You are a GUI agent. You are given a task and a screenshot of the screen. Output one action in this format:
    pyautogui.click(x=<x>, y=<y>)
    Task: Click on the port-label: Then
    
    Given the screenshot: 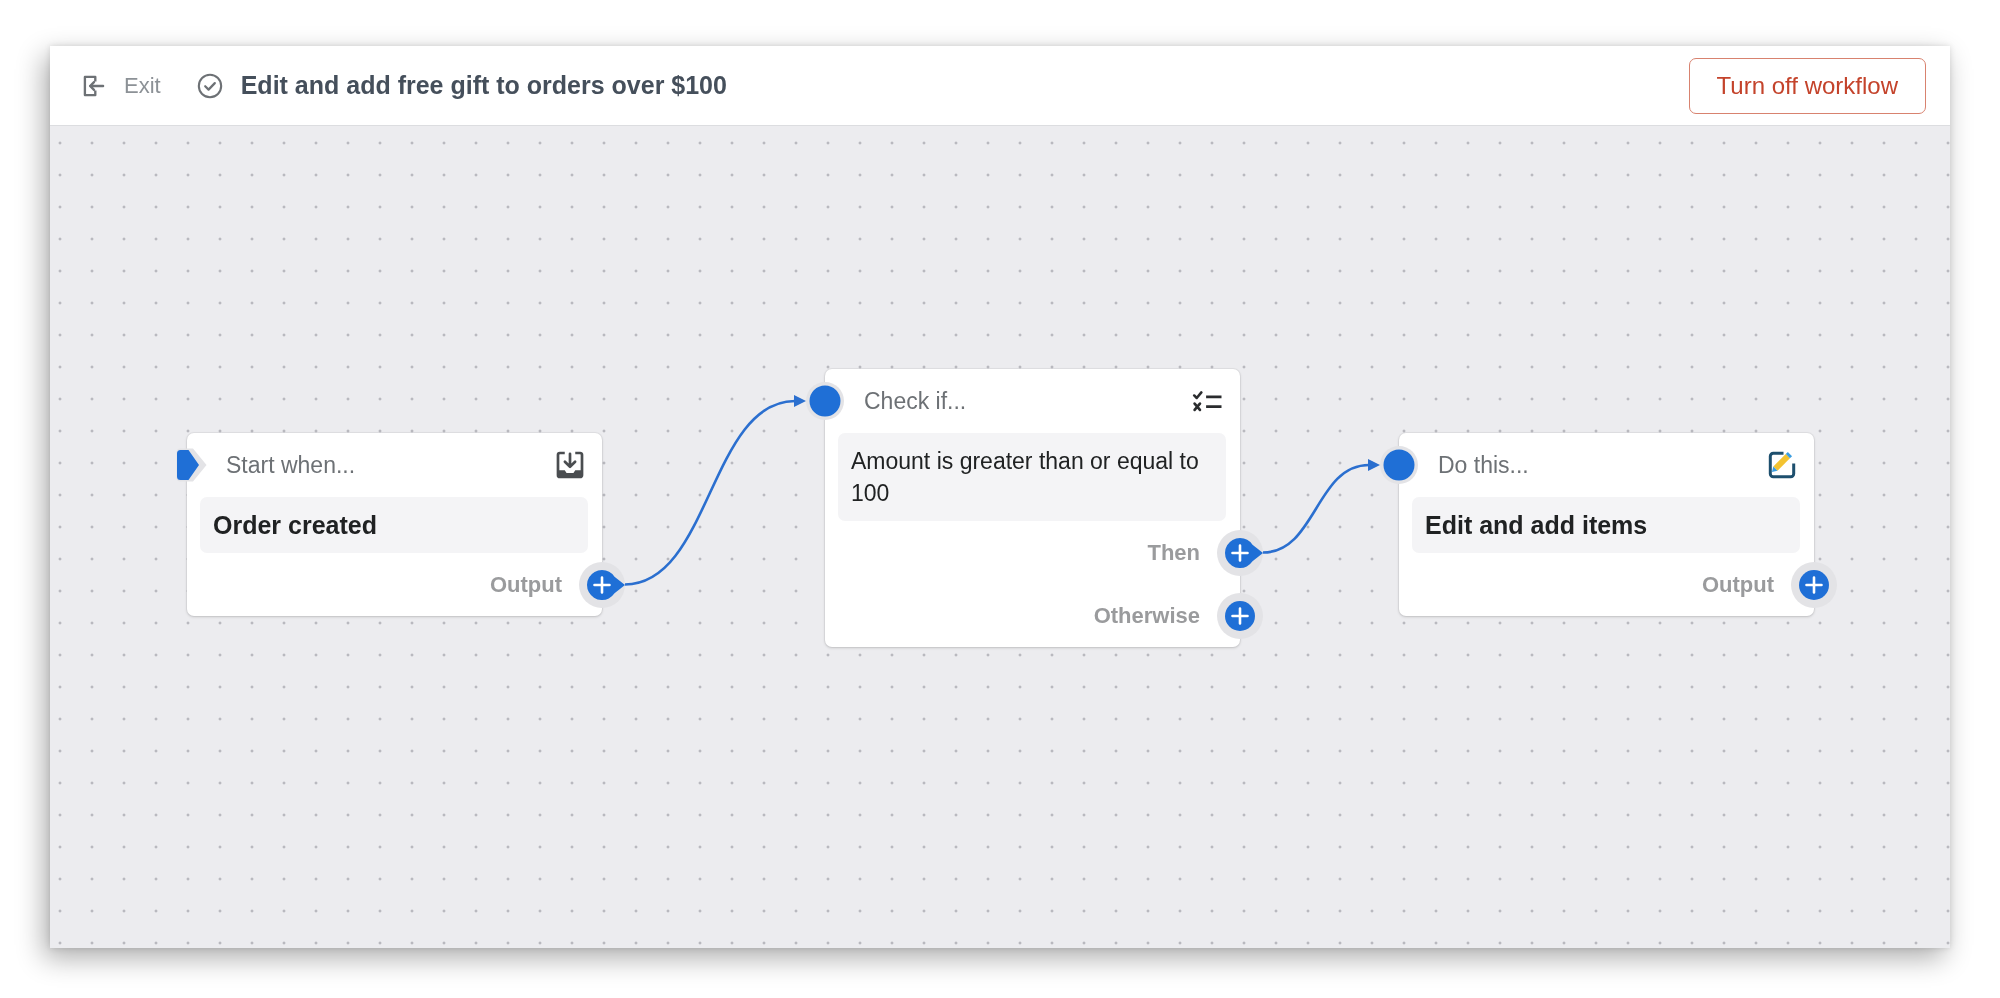 What is the action you would take?
    pyautogui.click(x=1173, y=552)
    